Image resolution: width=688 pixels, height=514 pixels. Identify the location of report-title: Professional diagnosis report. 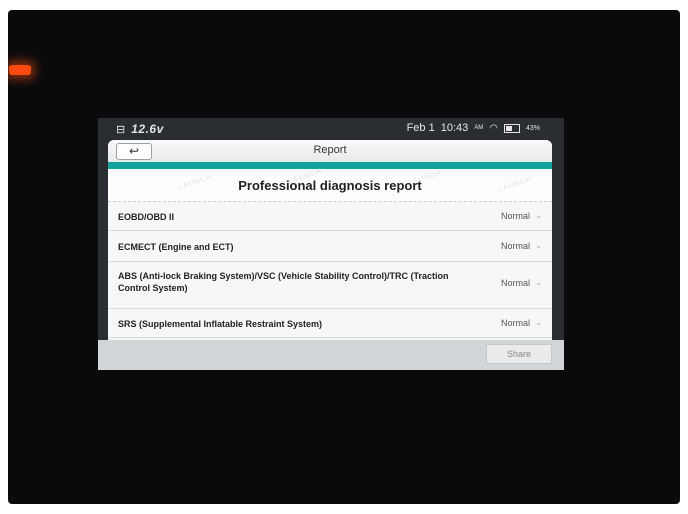
(330, 185).